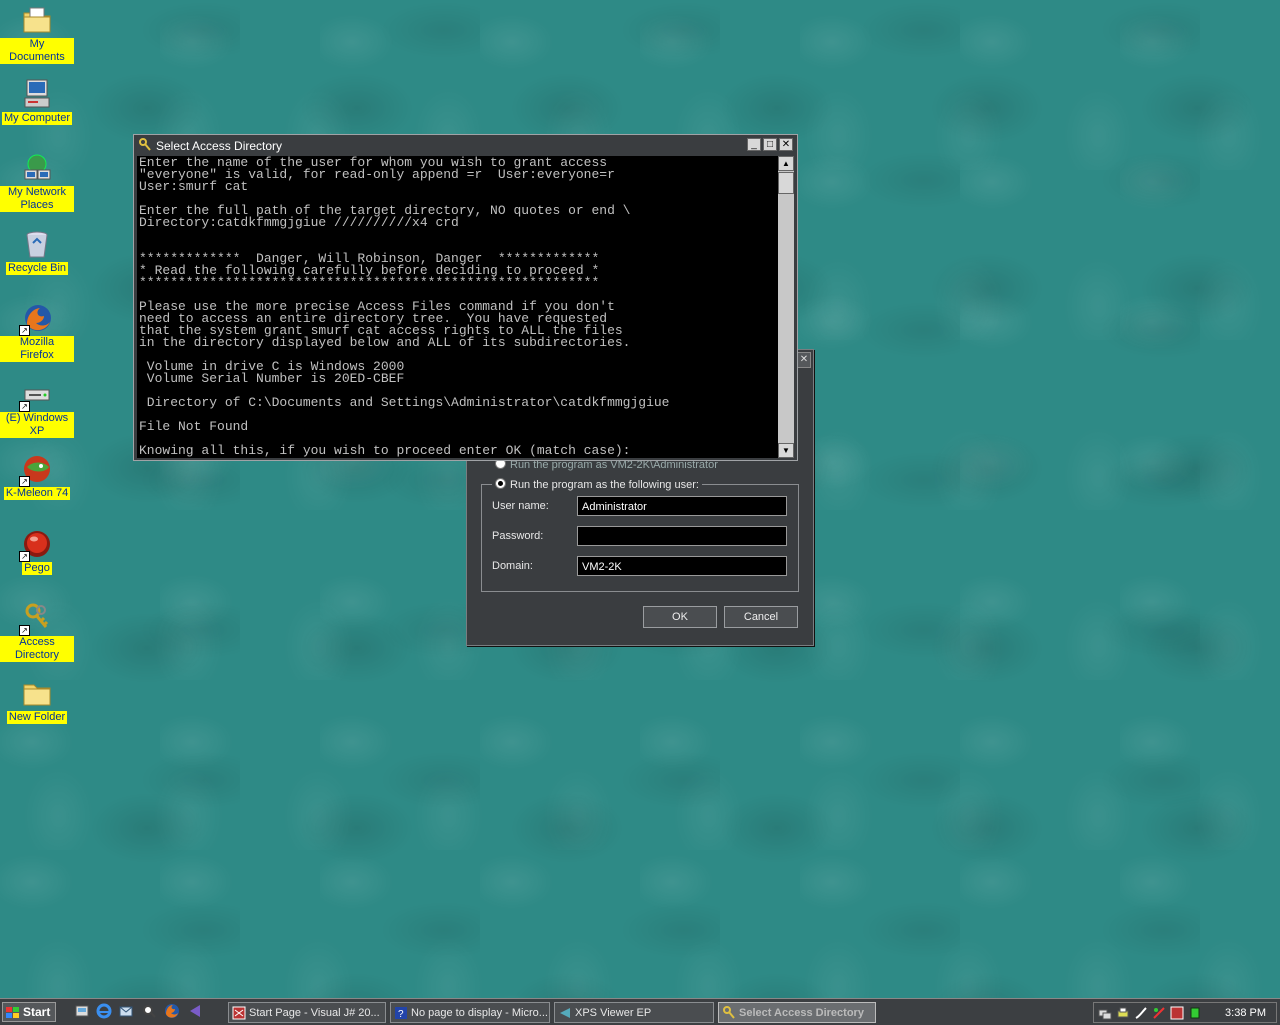 The image size is (1280, 1025). Describe the element at coordinates (36, 545) in the screenshot. I see `pego-icon: ↗` at that location.